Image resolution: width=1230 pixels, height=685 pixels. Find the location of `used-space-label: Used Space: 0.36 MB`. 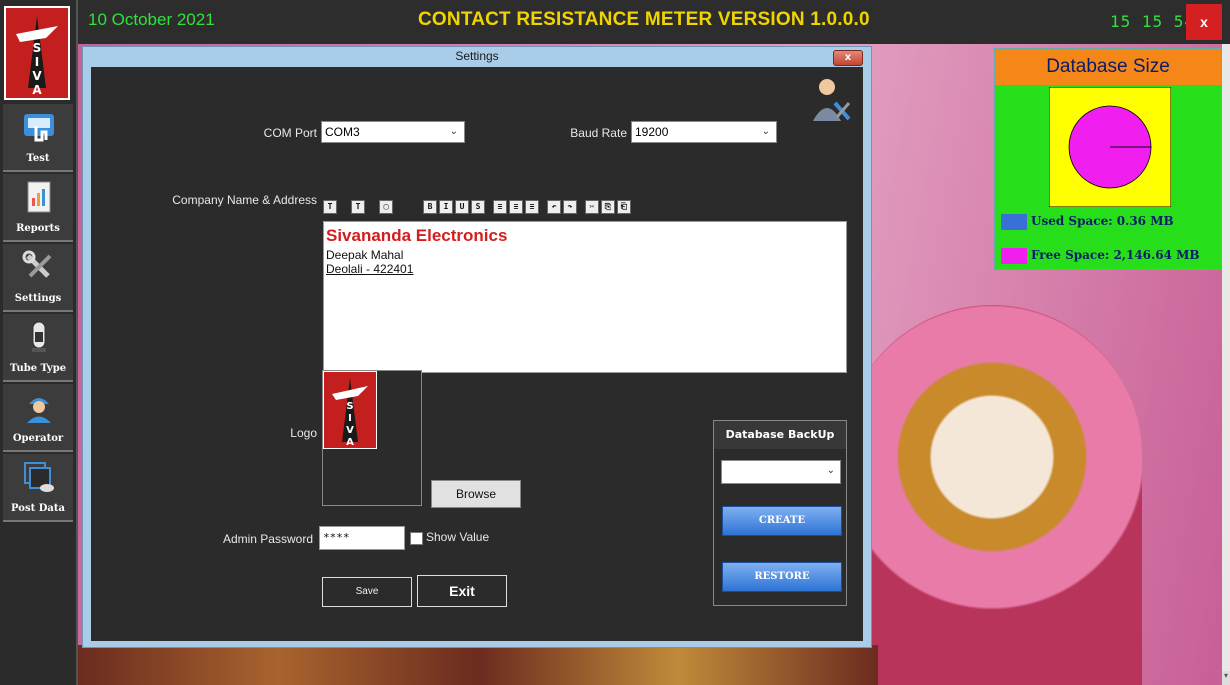

used-space-label: Used Space: 0.36 MB is located at coordinates (1102, 221).